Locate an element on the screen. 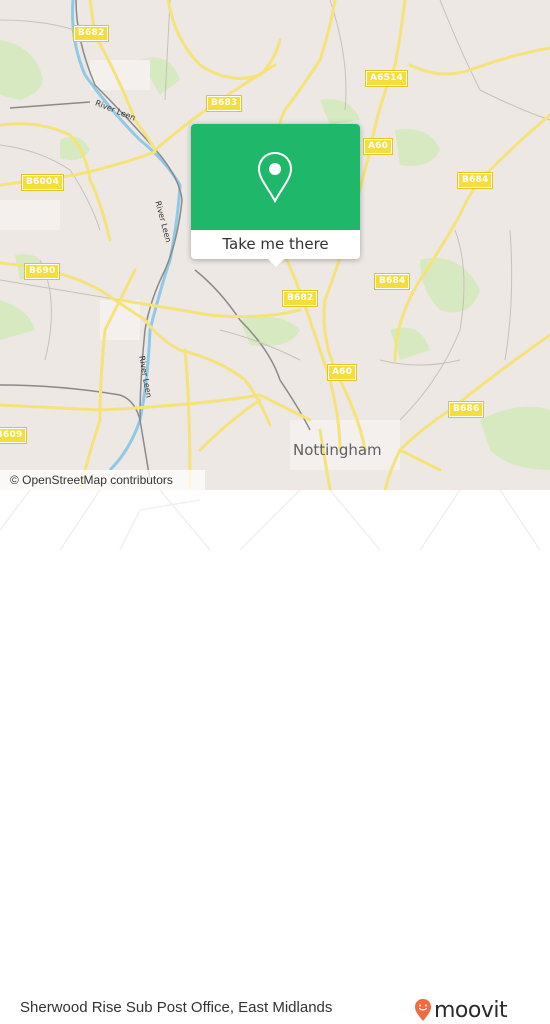 Image resolution: width=550 pixels, height=1024 pixels. popup-pointer is located at coordinates (276, 262).